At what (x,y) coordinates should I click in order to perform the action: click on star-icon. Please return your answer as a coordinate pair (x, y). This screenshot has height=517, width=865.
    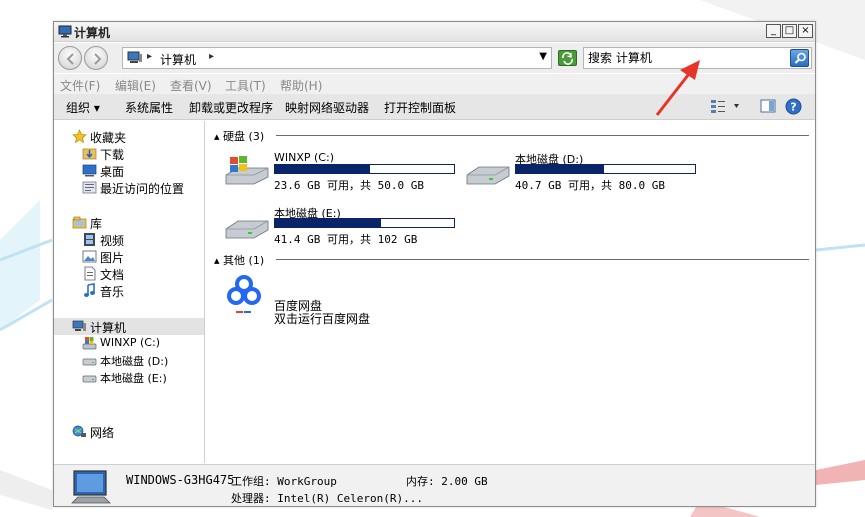
    Looking at the image, I should click on (79, 136).